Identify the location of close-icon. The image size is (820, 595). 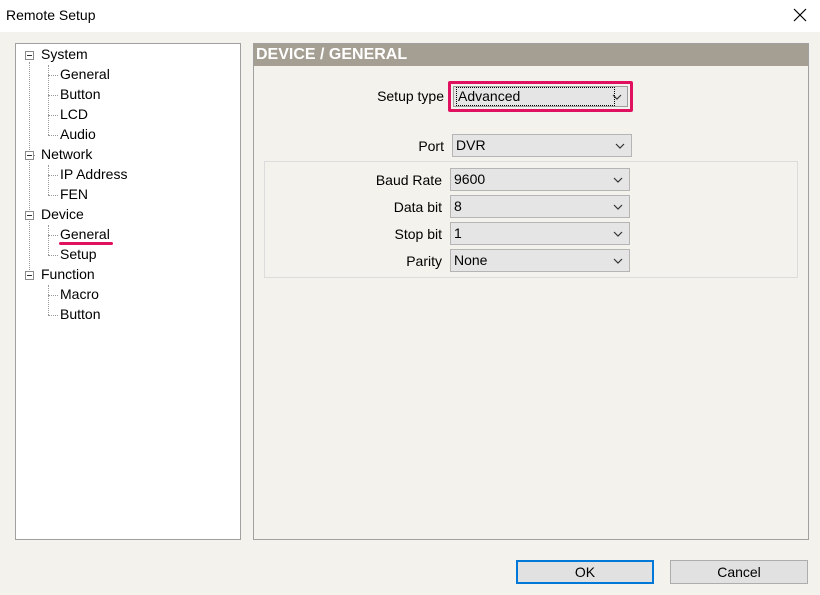
(800, 15).